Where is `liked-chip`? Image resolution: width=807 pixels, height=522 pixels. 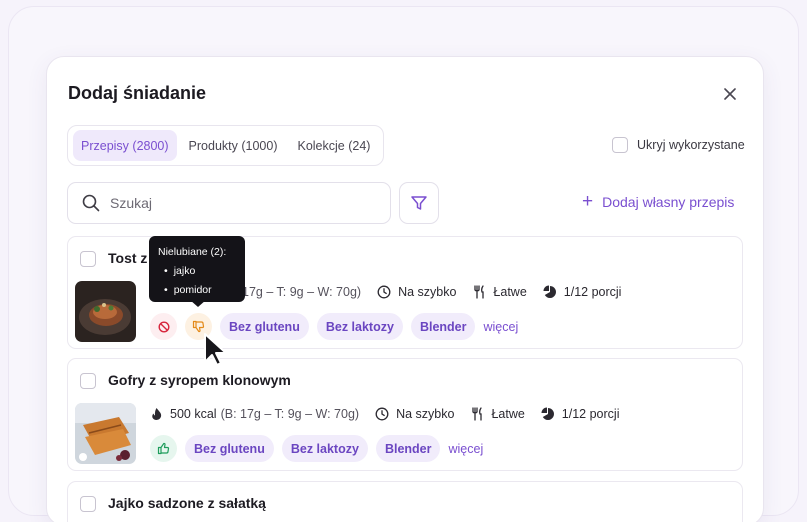 liked-chip is located at coordinates (163, 448).